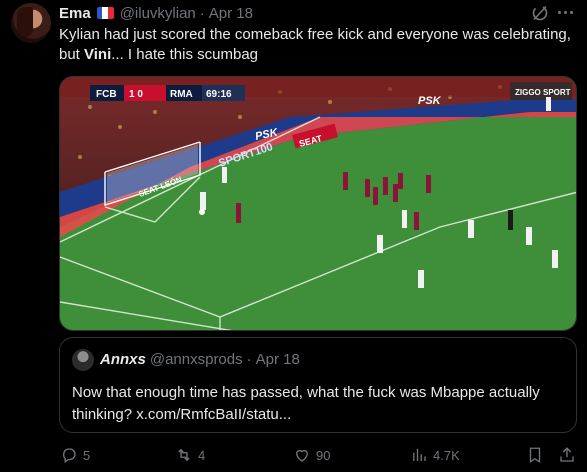 Image resolution: width=587 pixels, height=472 pixels. What do you see at coordinates (105, 13) in the screenshot?
I see `france-flag-icon` at bounding box center [105, 13].